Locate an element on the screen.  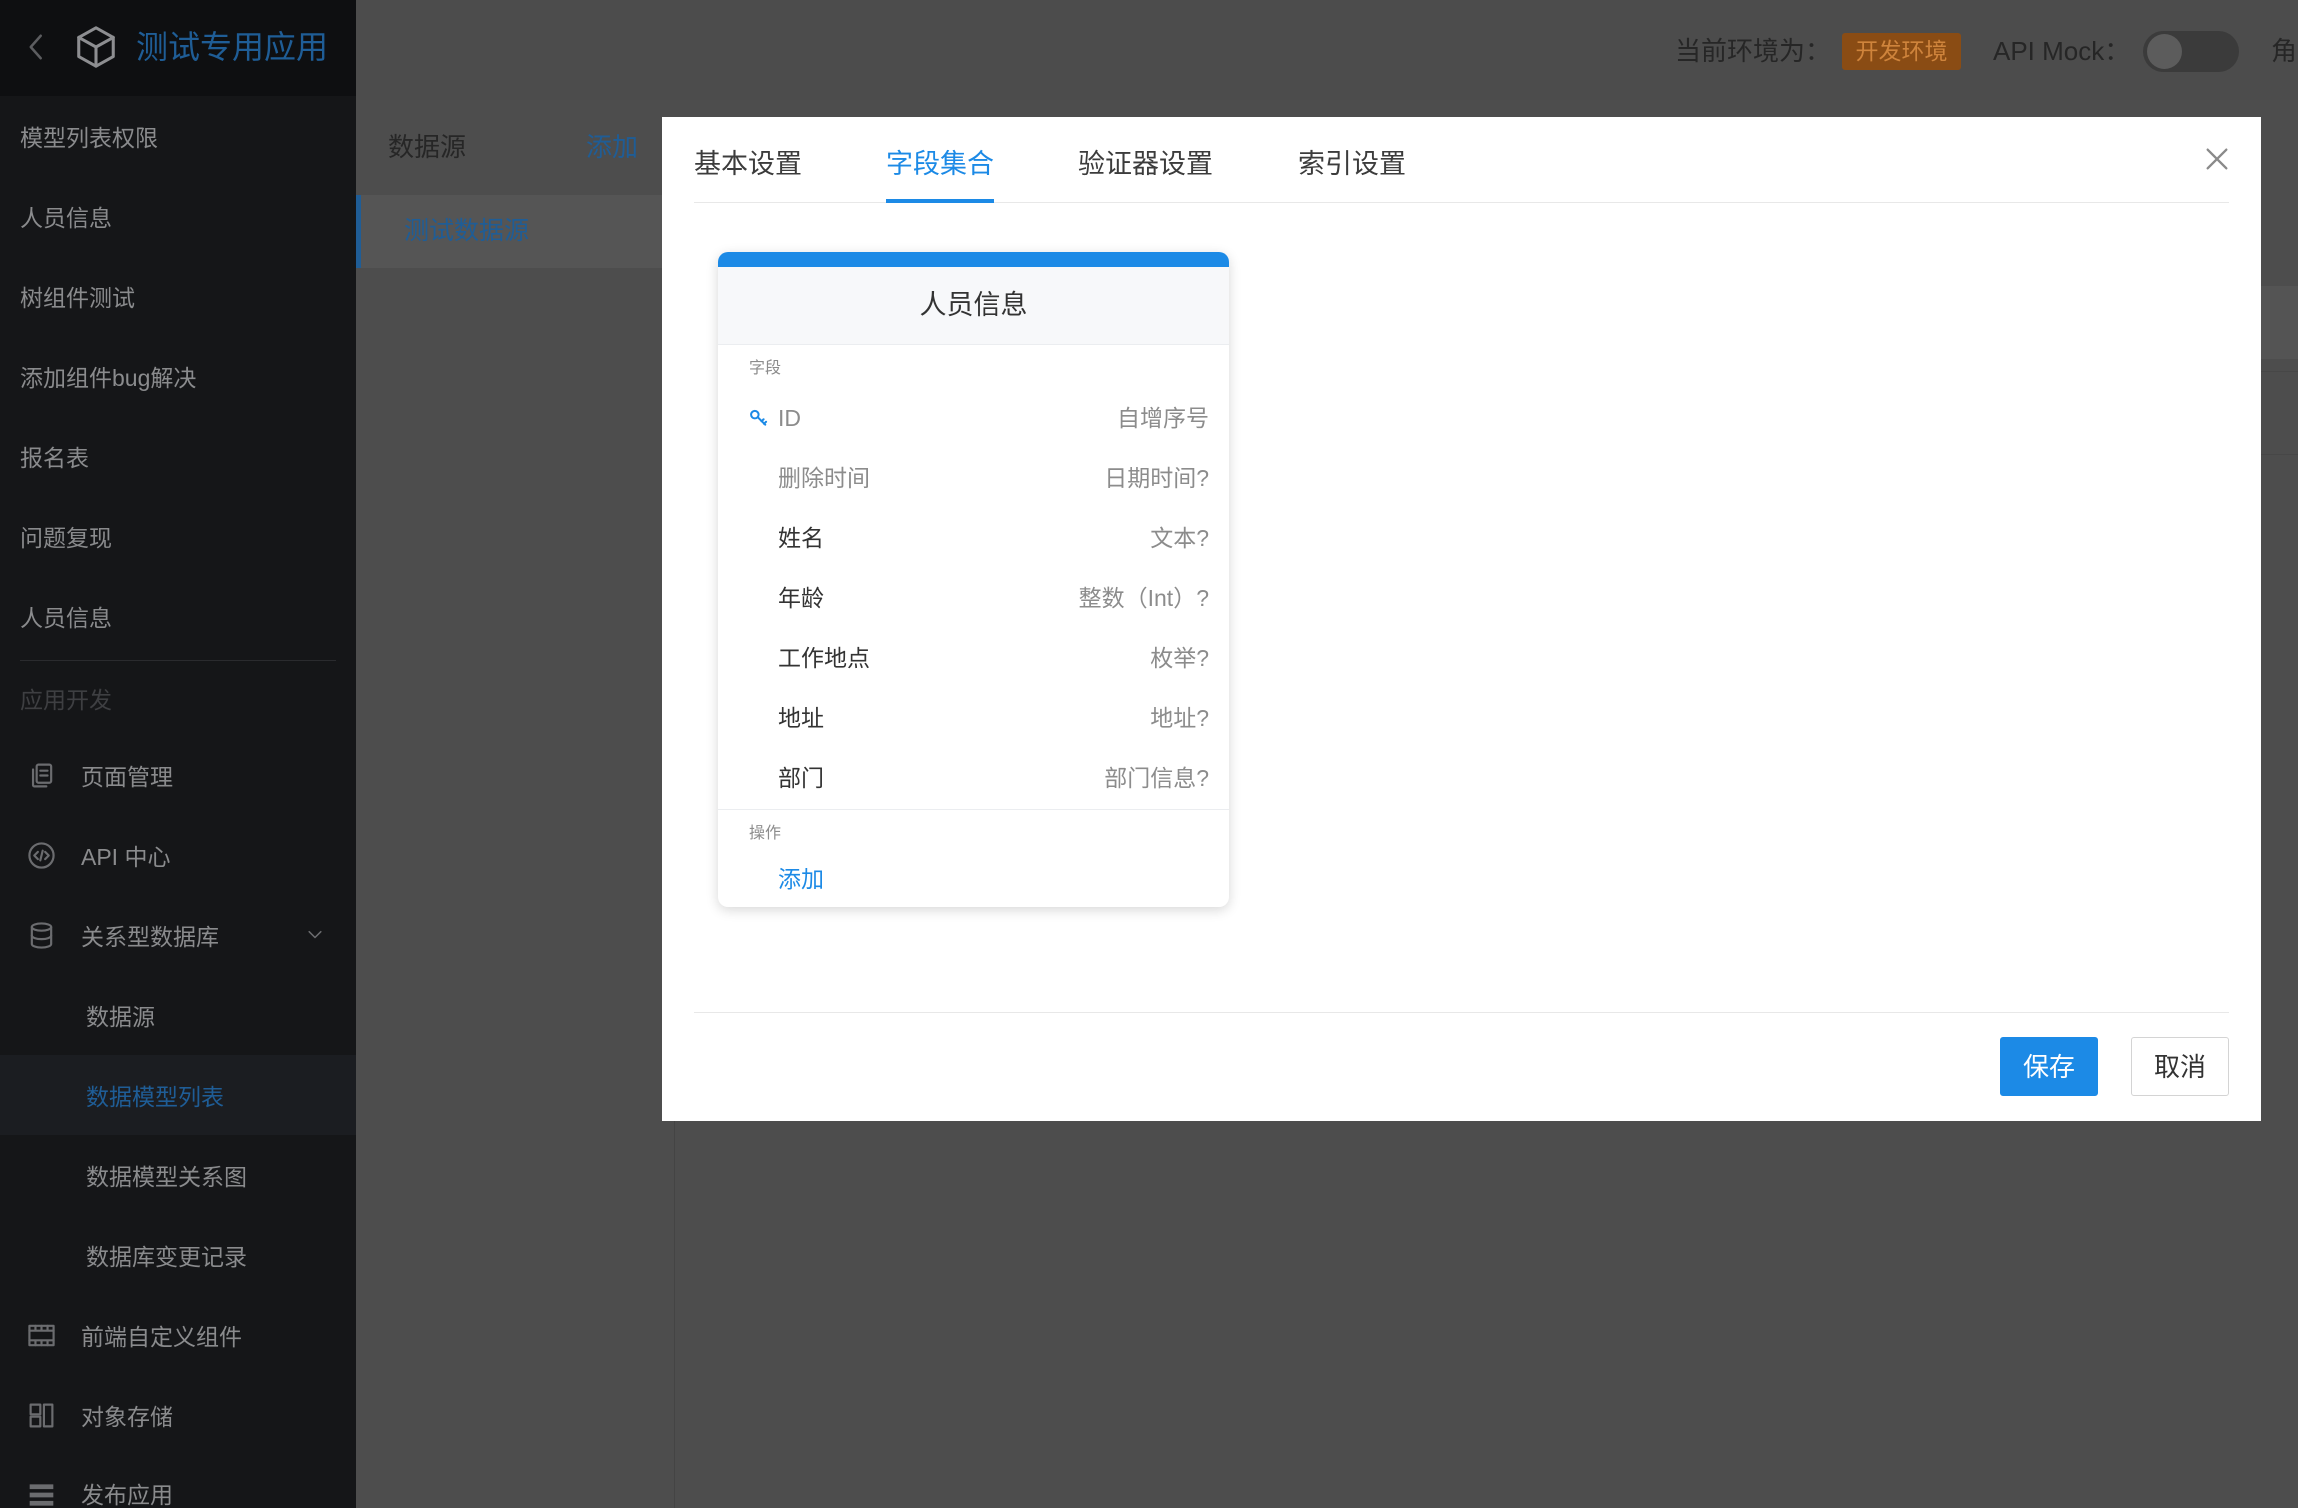
sidebar-item-label: API 中心 is located at coordinates (126, 857).